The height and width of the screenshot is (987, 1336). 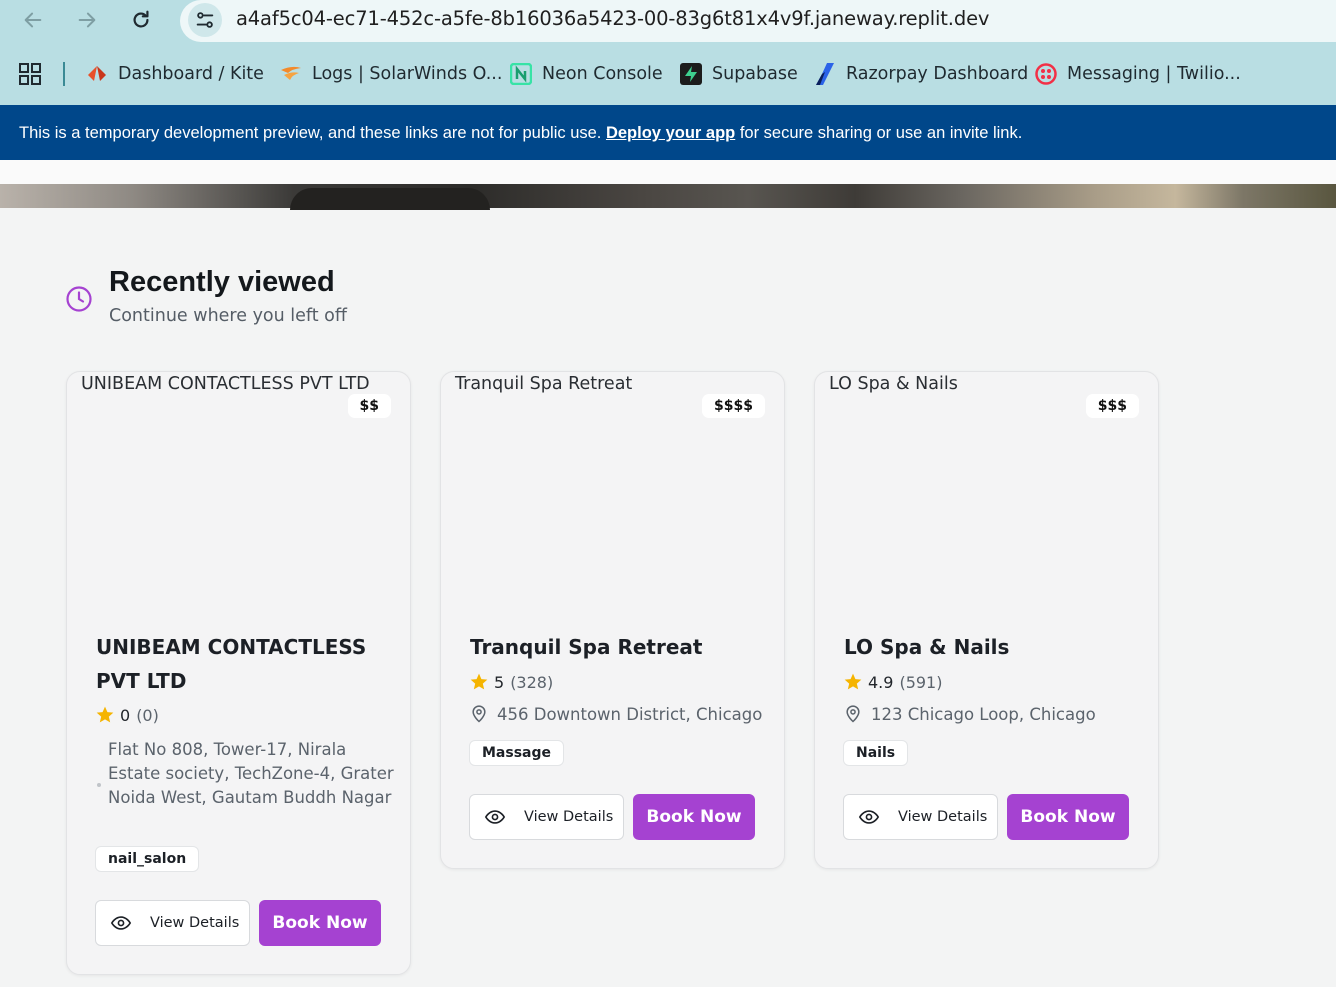 What do you see at coordinates (536, 384) in the screenshot?
I see `image-alt-text: Tranquil Spa Retreat` at bounding box center [536, 384].